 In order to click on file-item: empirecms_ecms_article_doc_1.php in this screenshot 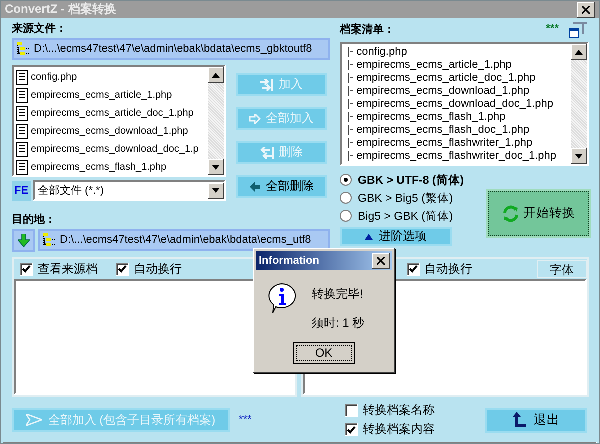, I will do `click(111, 113)`.